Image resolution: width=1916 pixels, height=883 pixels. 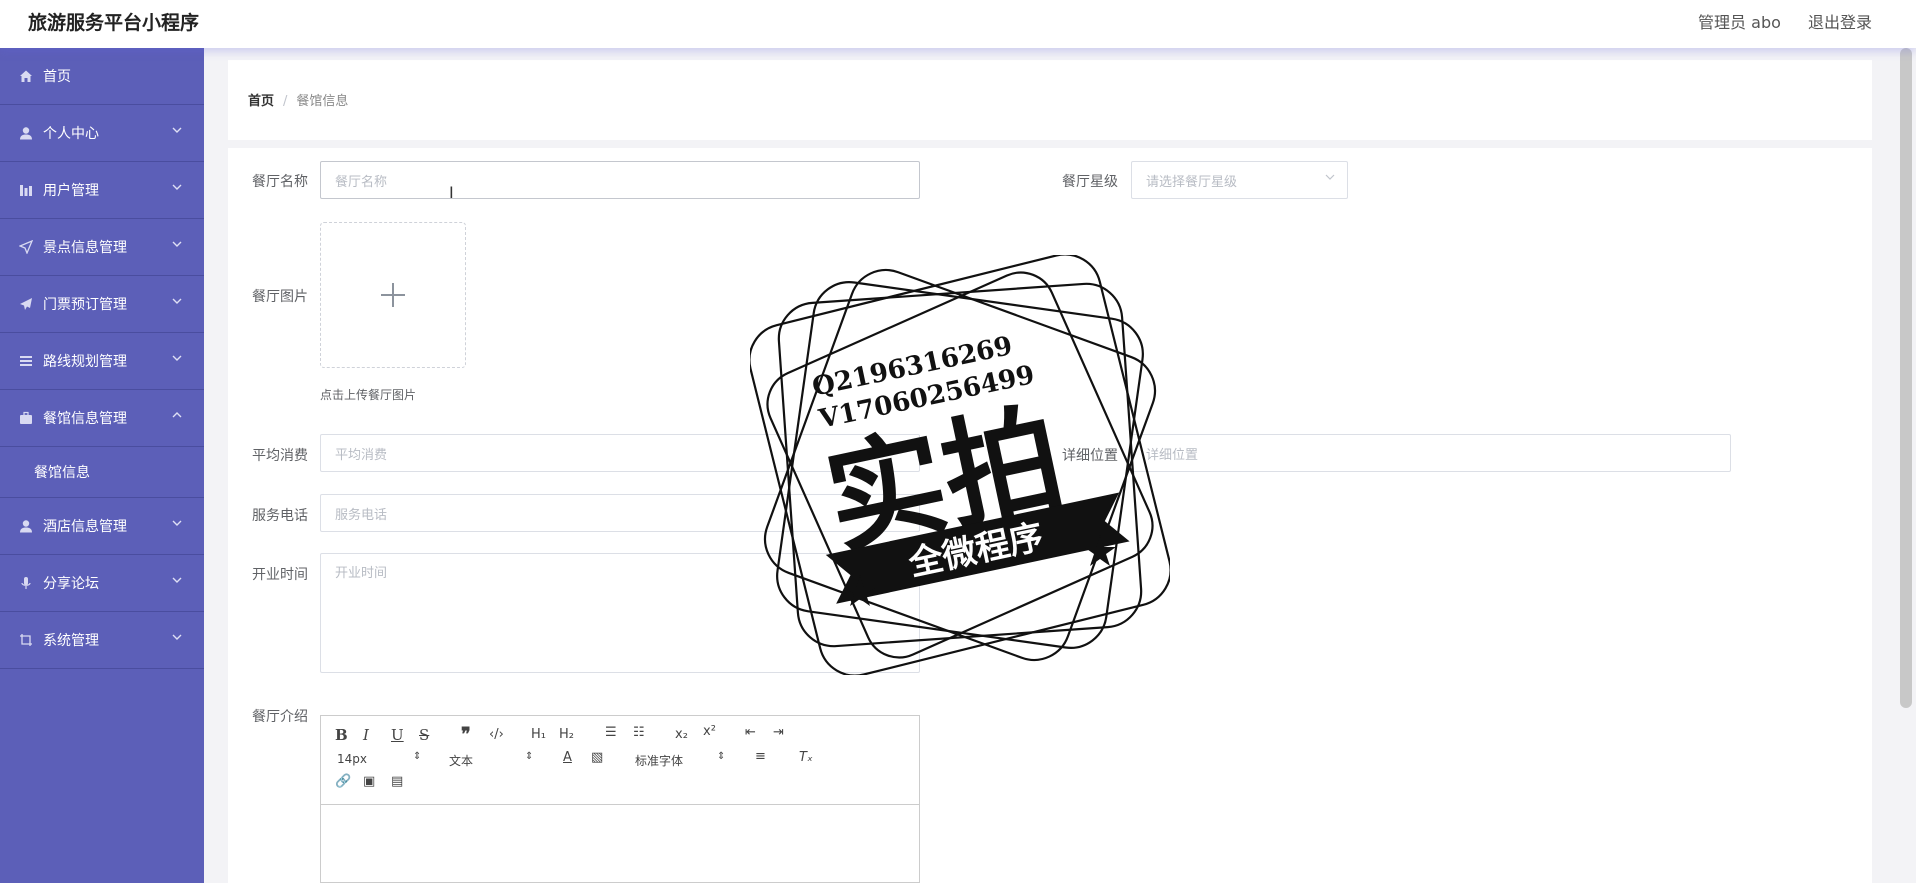 What do you see at coordinates (611, 732) in the screenshot?
I see `ordered-list-icon: ☰` at bounding box center [611, 732].